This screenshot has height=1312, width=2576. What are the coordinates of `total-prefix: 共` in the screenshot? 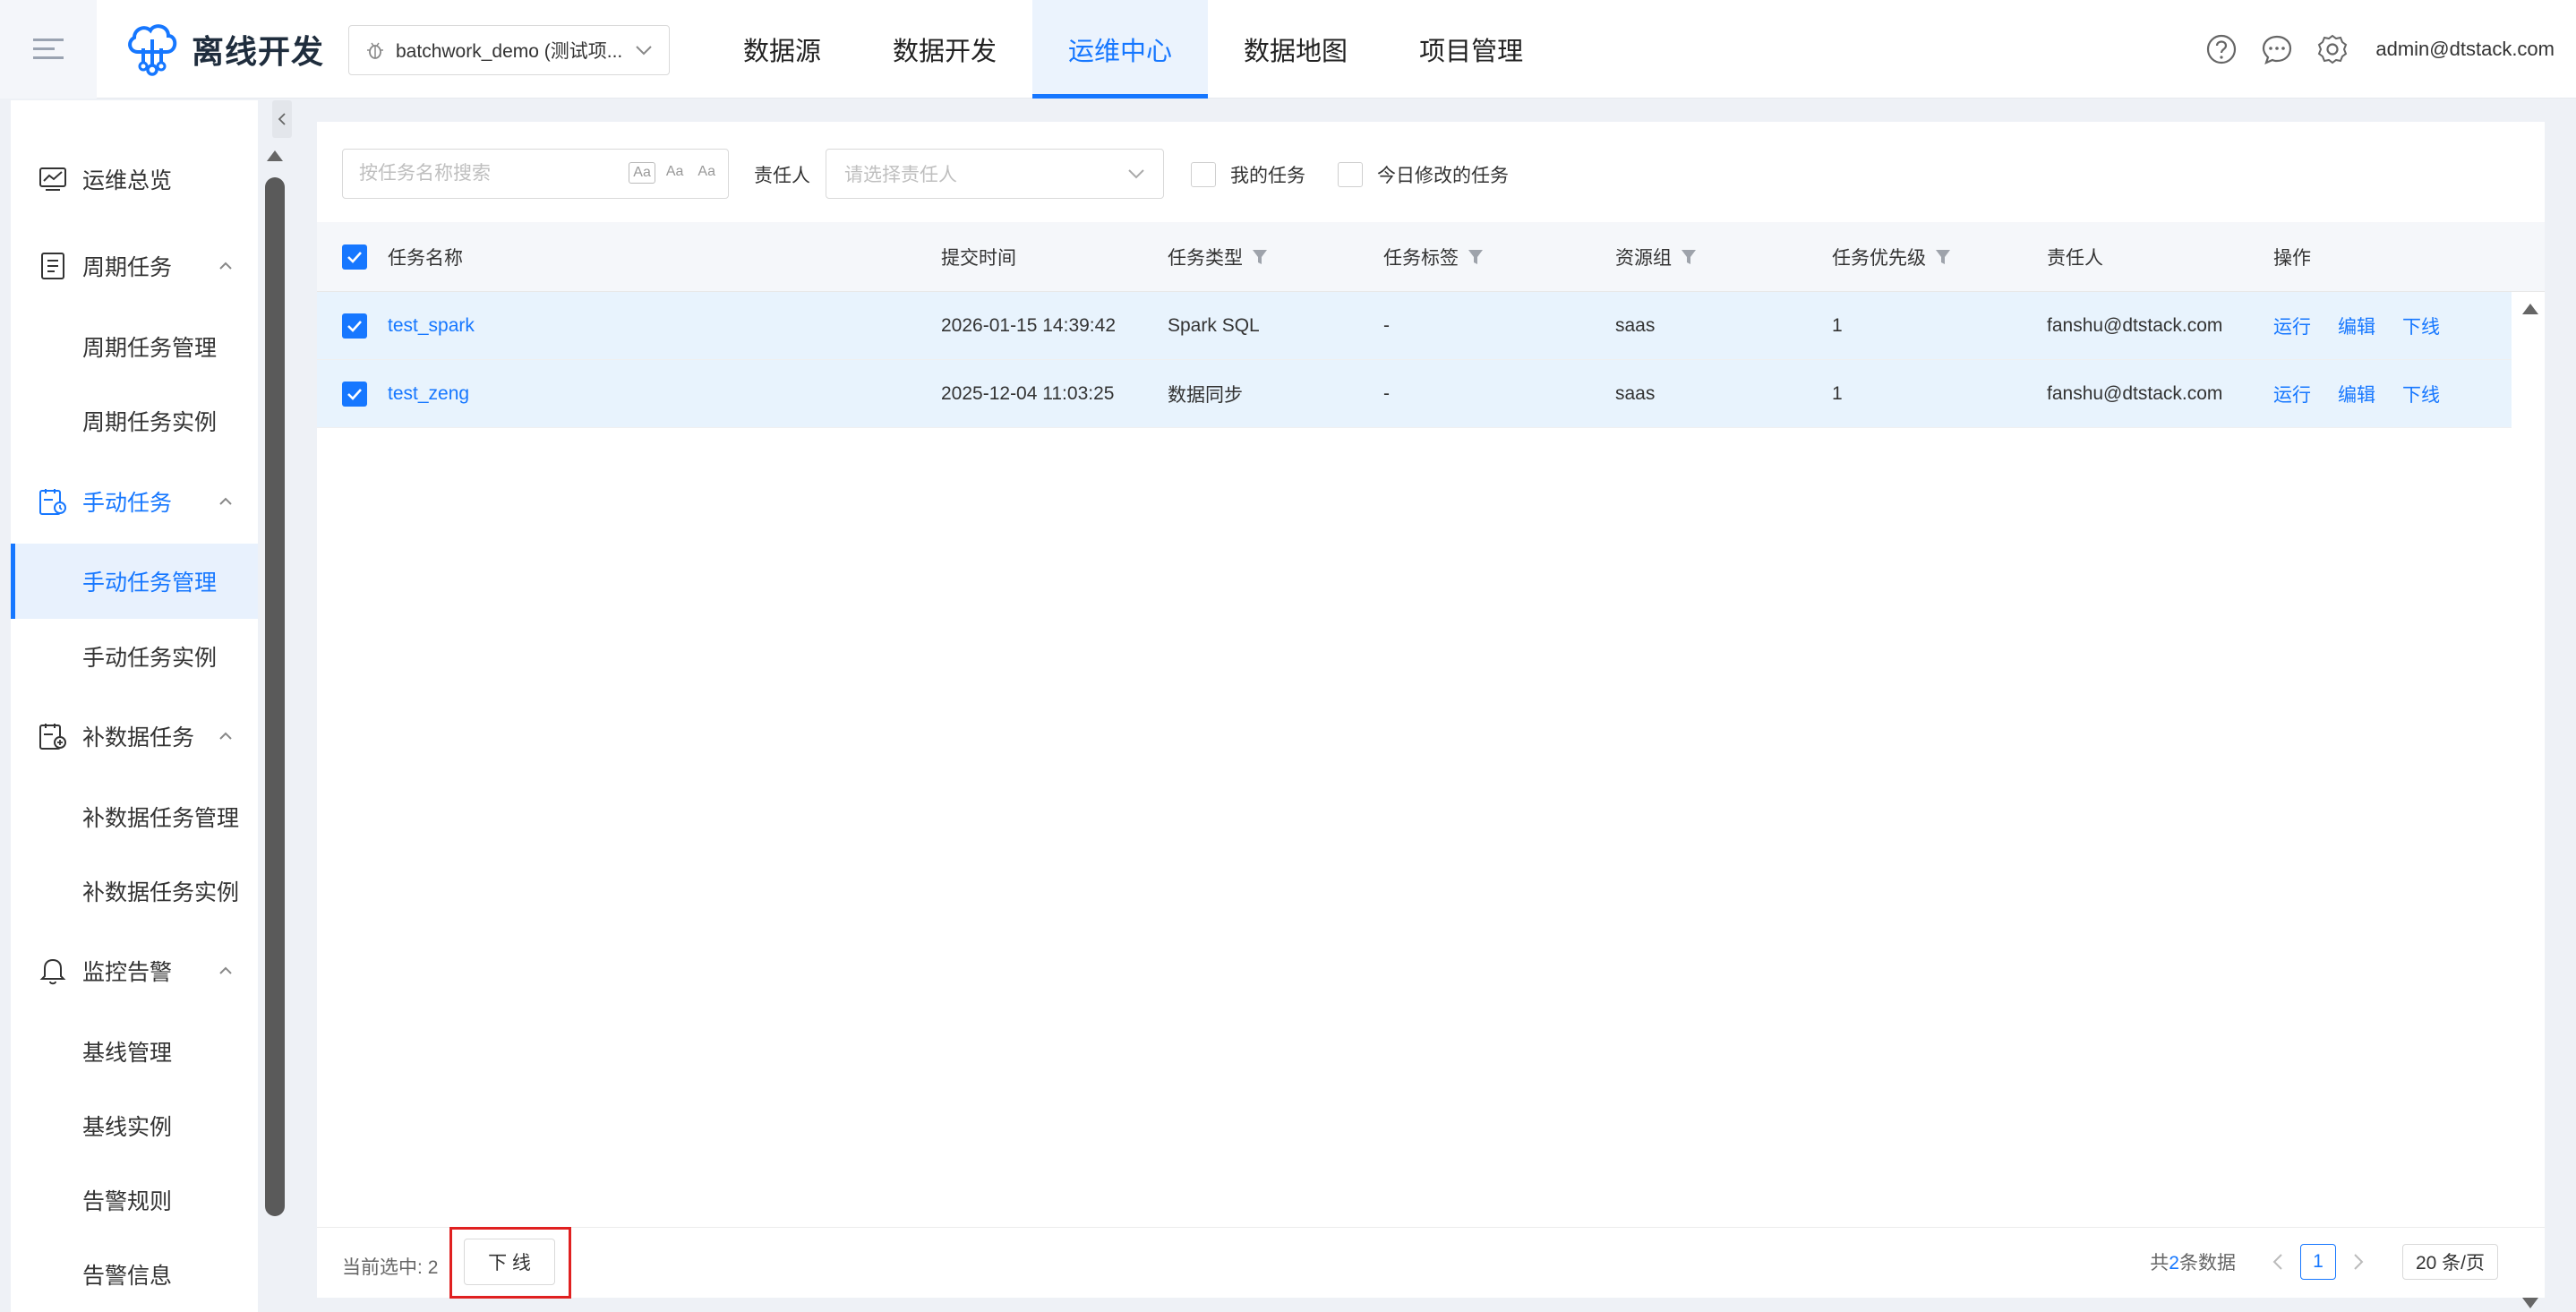 It's located at (2159, 1263).